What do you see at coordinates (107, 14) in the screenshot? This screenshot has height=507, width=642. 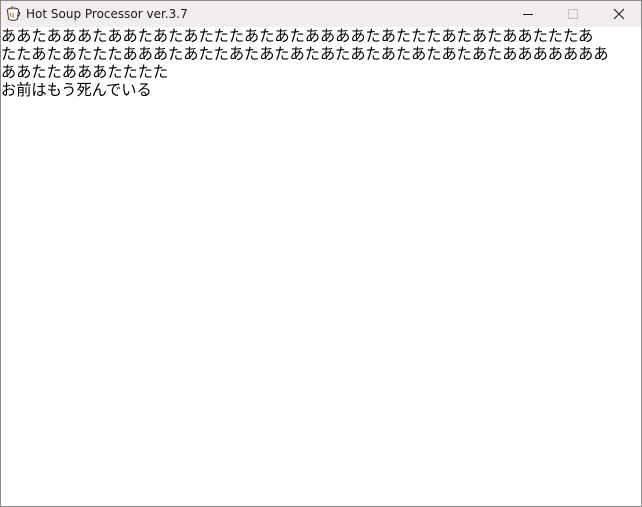 I see `window-title: Hot Soup Processor ver.3.7` at bounding box center [107, 14].